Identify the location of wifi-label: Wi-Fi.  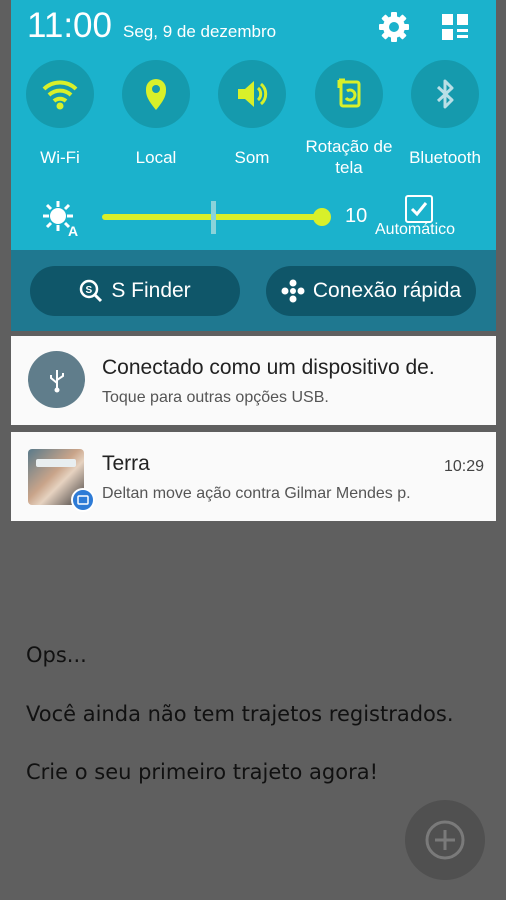
(60, 157).